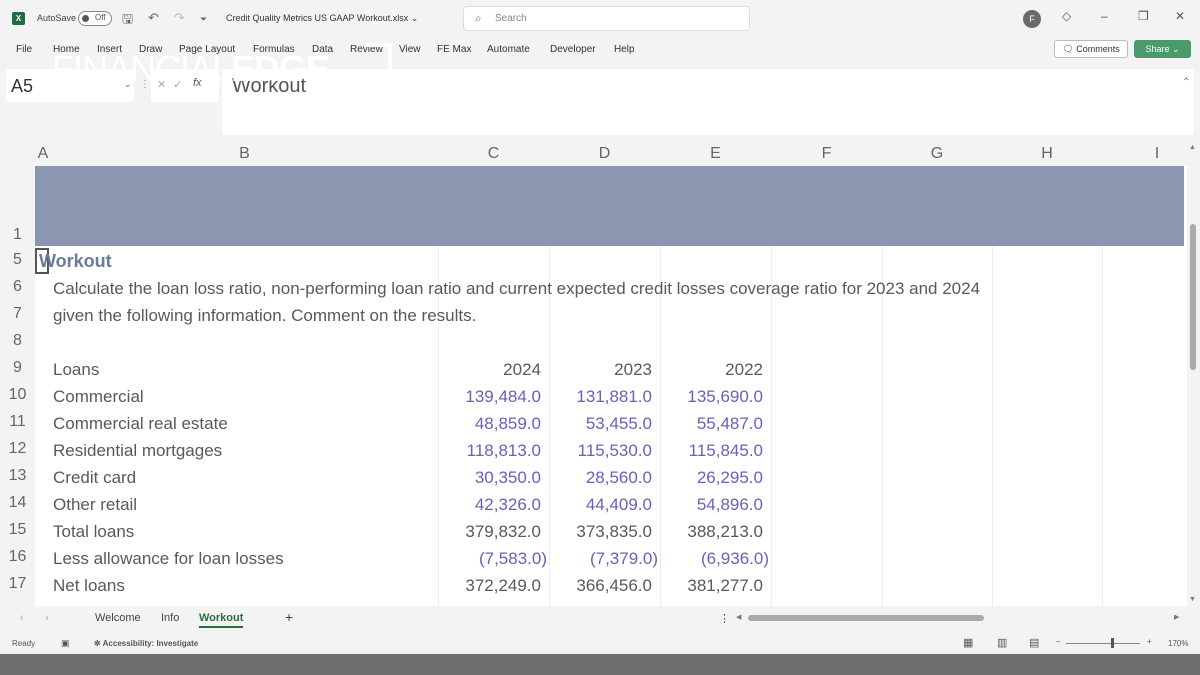 Image resolution: width=1200 pixels, height=675 pixels. Describe the element at coordinates (221, 620) in the screenshot. I see `sheet-tab-workout: Workout` at that location.